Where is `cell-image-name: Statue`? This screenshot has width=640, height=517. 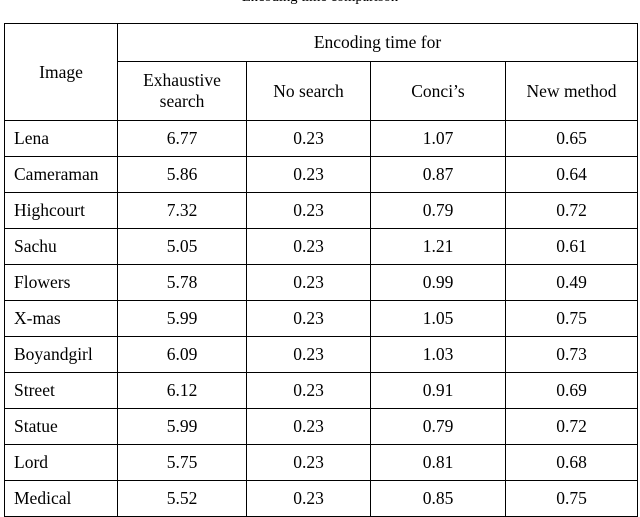
cell-image-name: Statue is located at coordinates (61, 426).